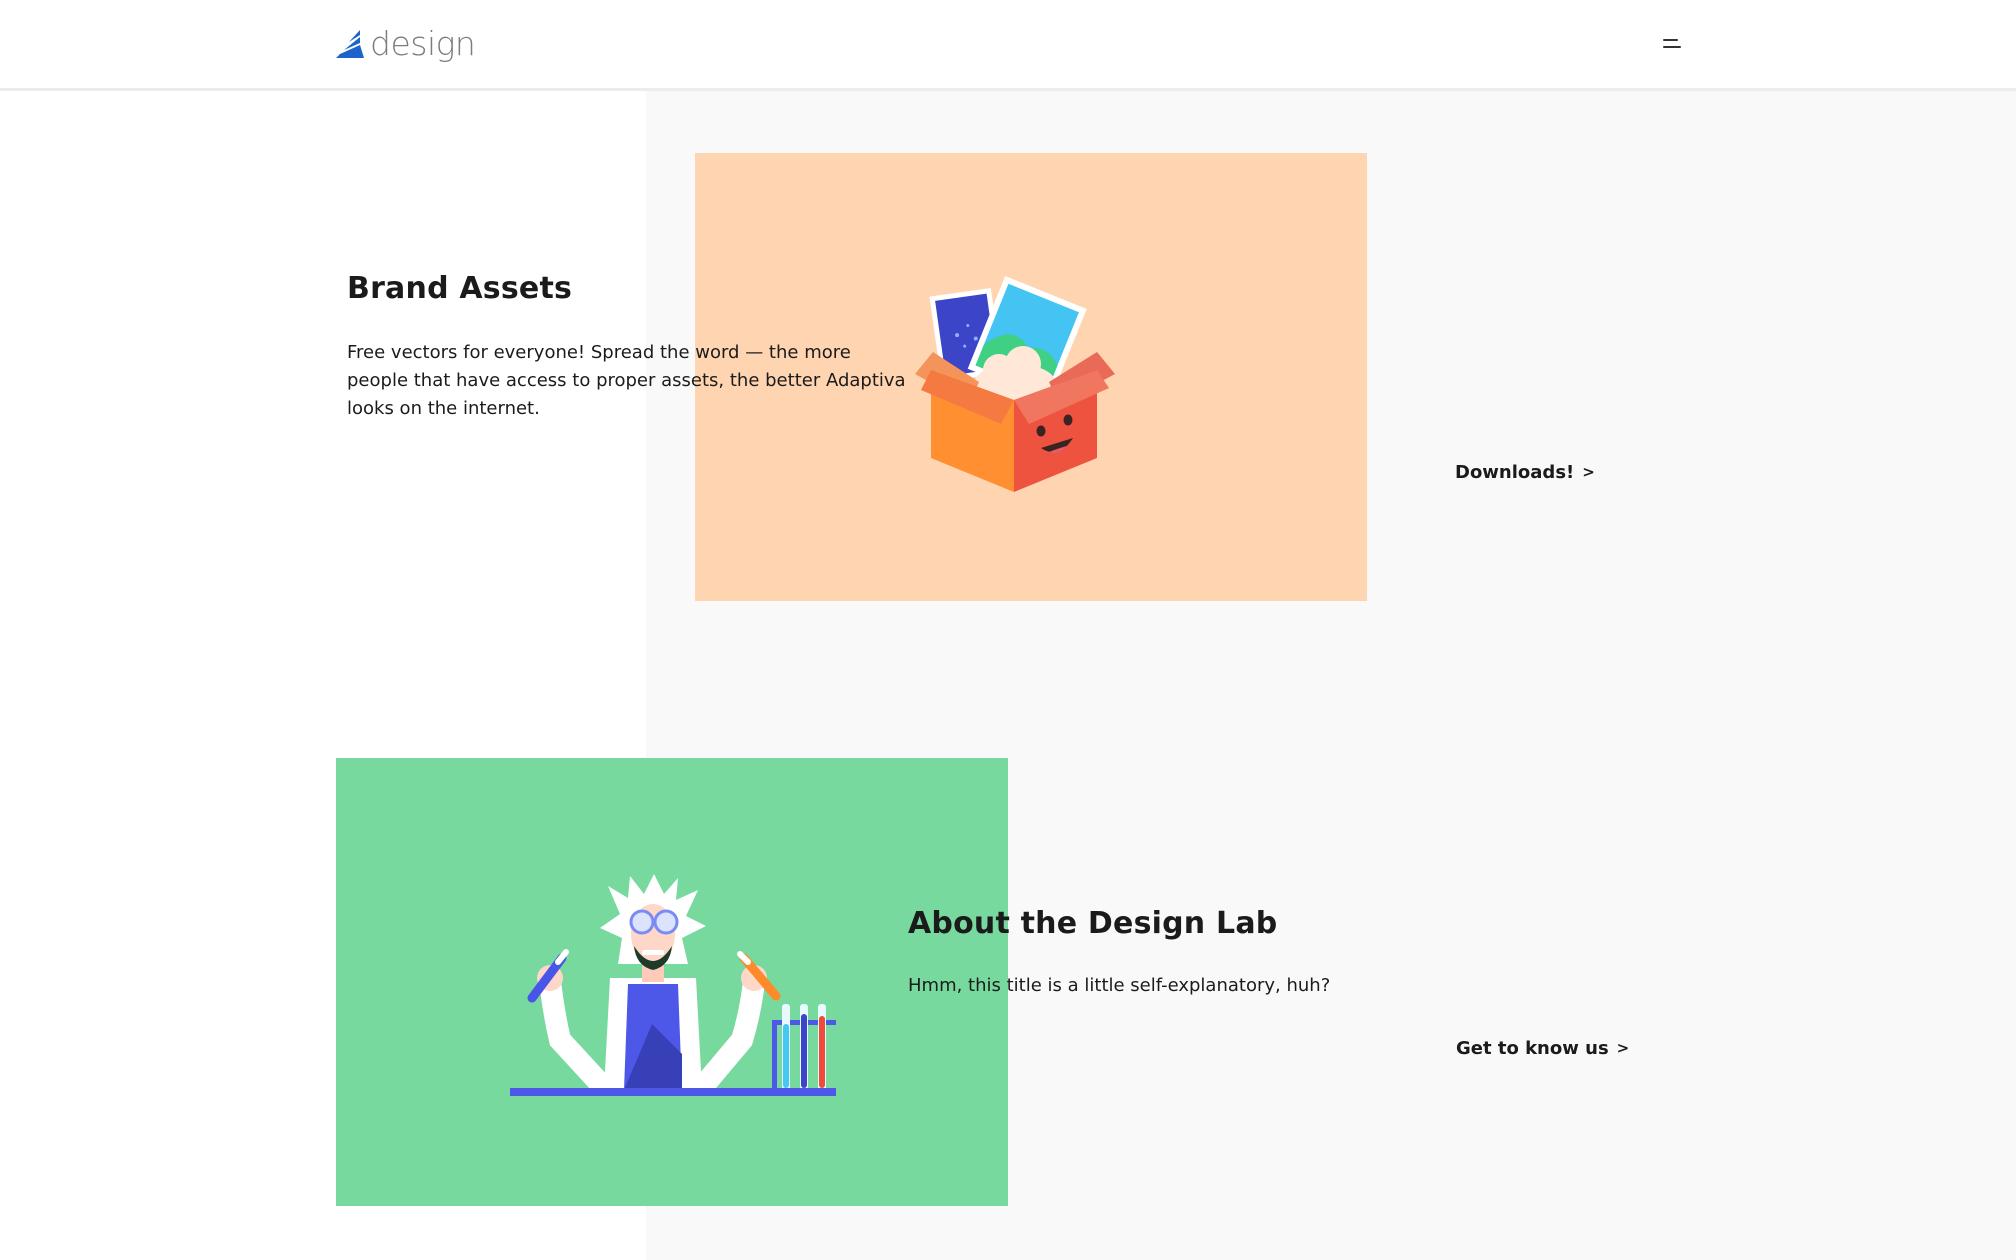 This screenshot has width=2016, height=1260. Describe the element at coordinates (460, 288) in the screenshot. I see `brand-assets-title: Brand Assets` at that location.